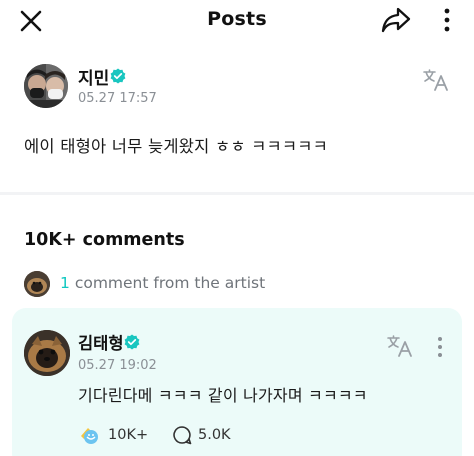 Image resolution: width=474 pixels, height=456 pixels. Describe the element at coordinates (237, 21) in the screenshot. I see `top-bar: Posts` at that location.